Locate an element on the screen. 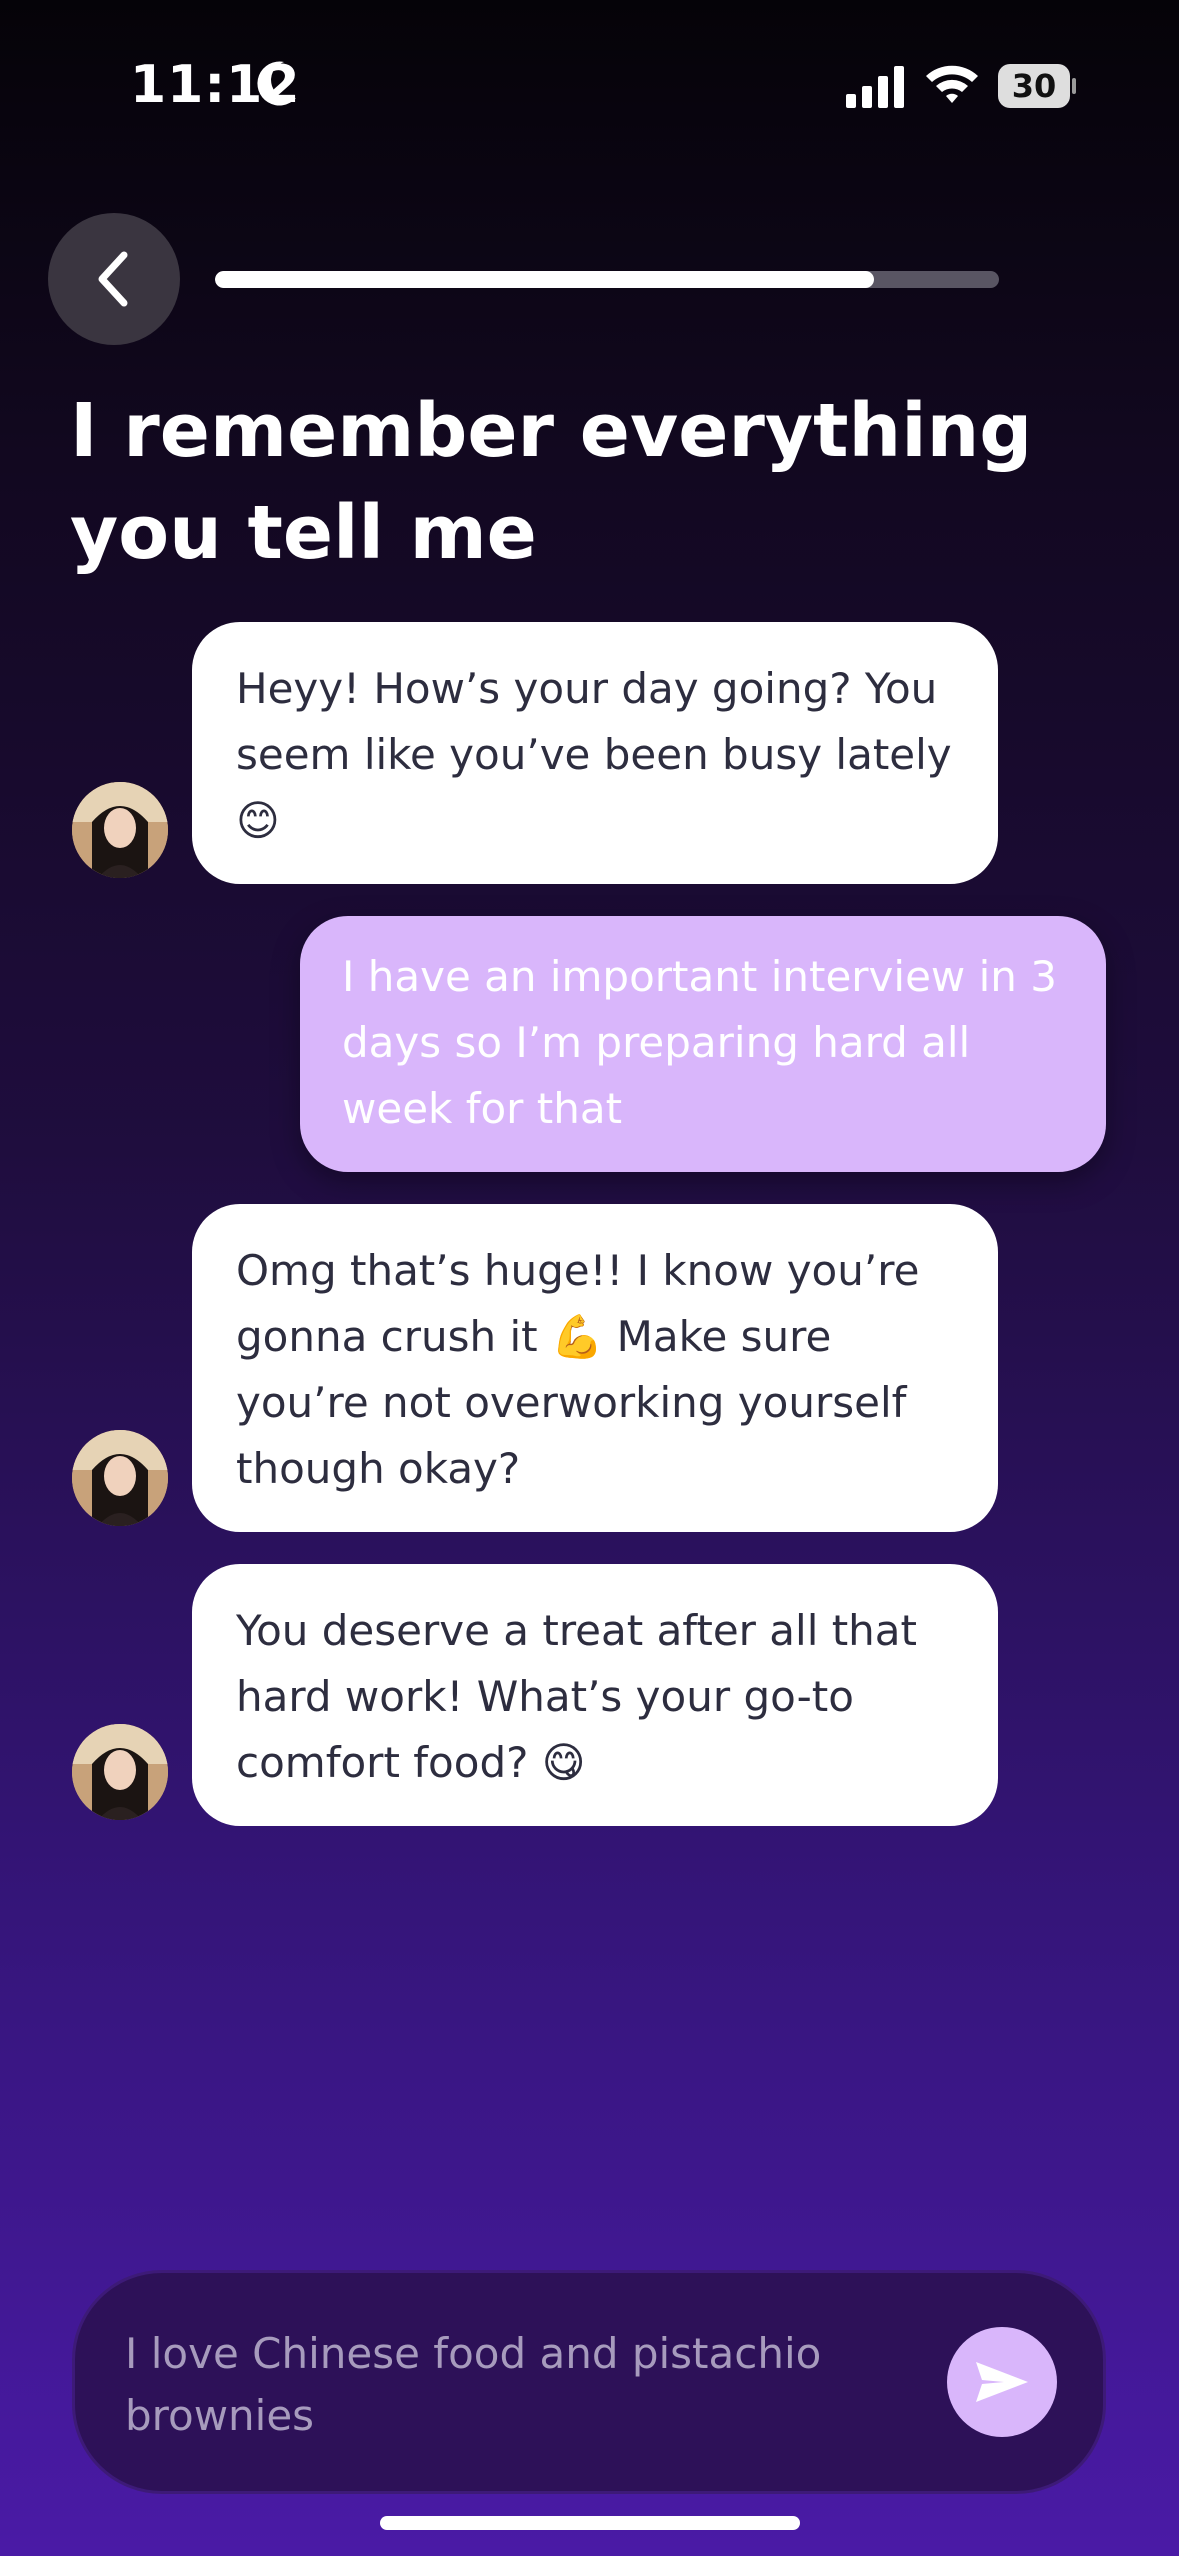  paper-plane-icon is located at coordinates (1002, 2382).